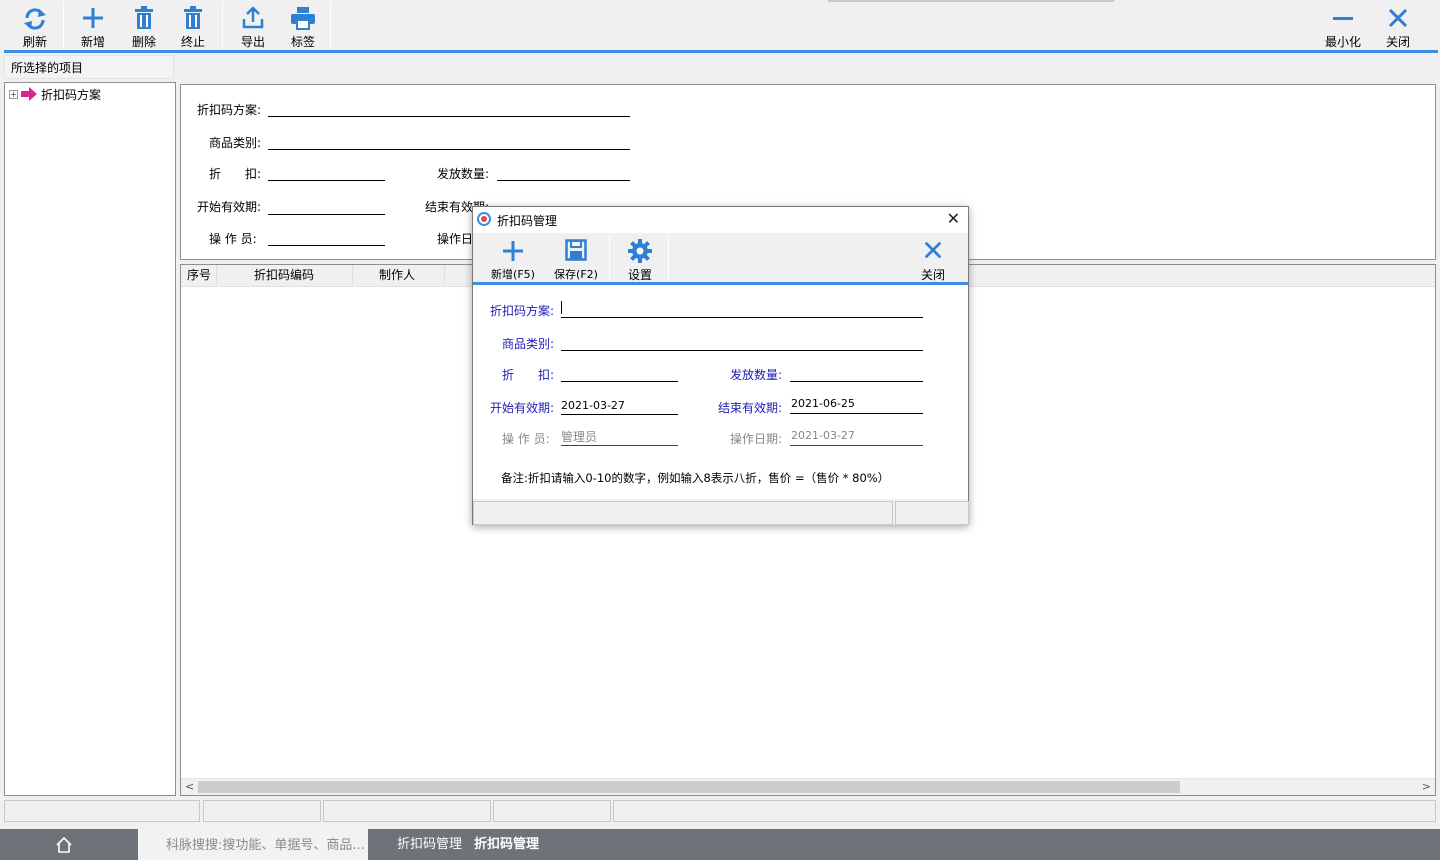  What do you see at coordinates (1343, 18) in the screenshot?
I see `minimize-icon` at bounding box center [1343, 18].